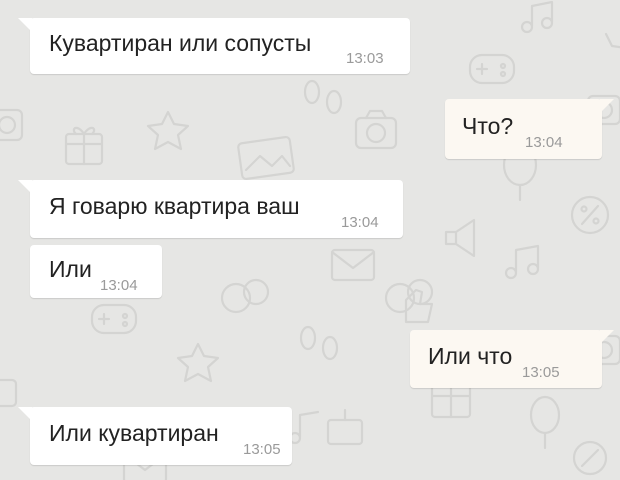  I want to click on outgoing-message: Или что 13:05, so click(512, 359).